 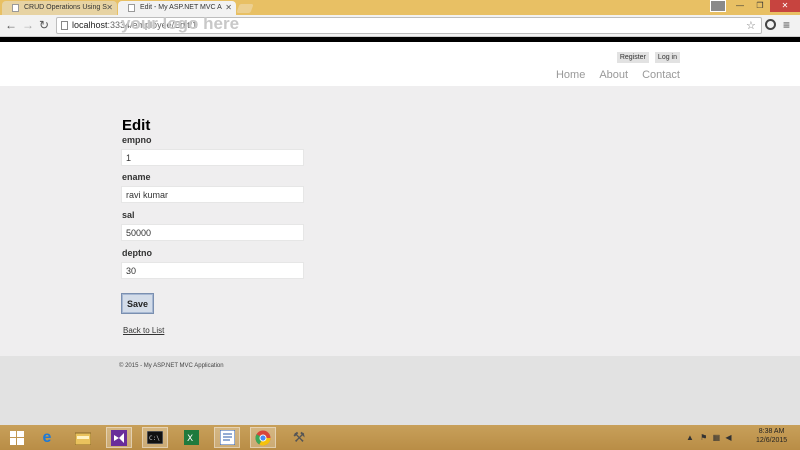 What do you see at coordinates (28, 25) in the screenshot?
I see `forward-icon: →` at bounding box center [28, 25].